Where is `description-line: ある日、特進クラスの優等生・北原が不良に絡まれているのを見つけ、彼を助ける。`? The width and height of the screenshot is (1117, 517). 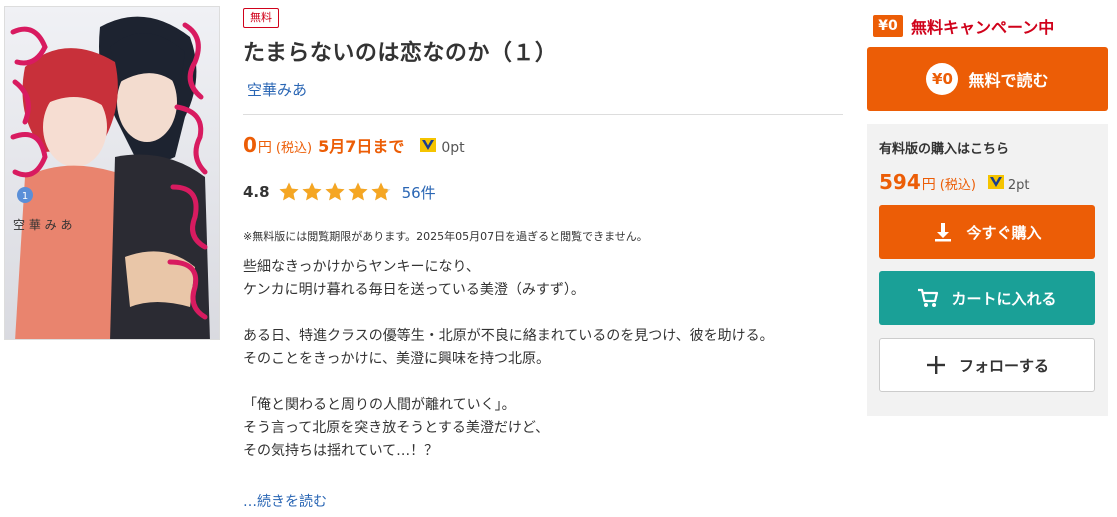
description-line: ある日、特進クラスの優等生・北原が不良に絡まれているのを見つけ、彼を助ける。 is located at coordinates (508, 336).